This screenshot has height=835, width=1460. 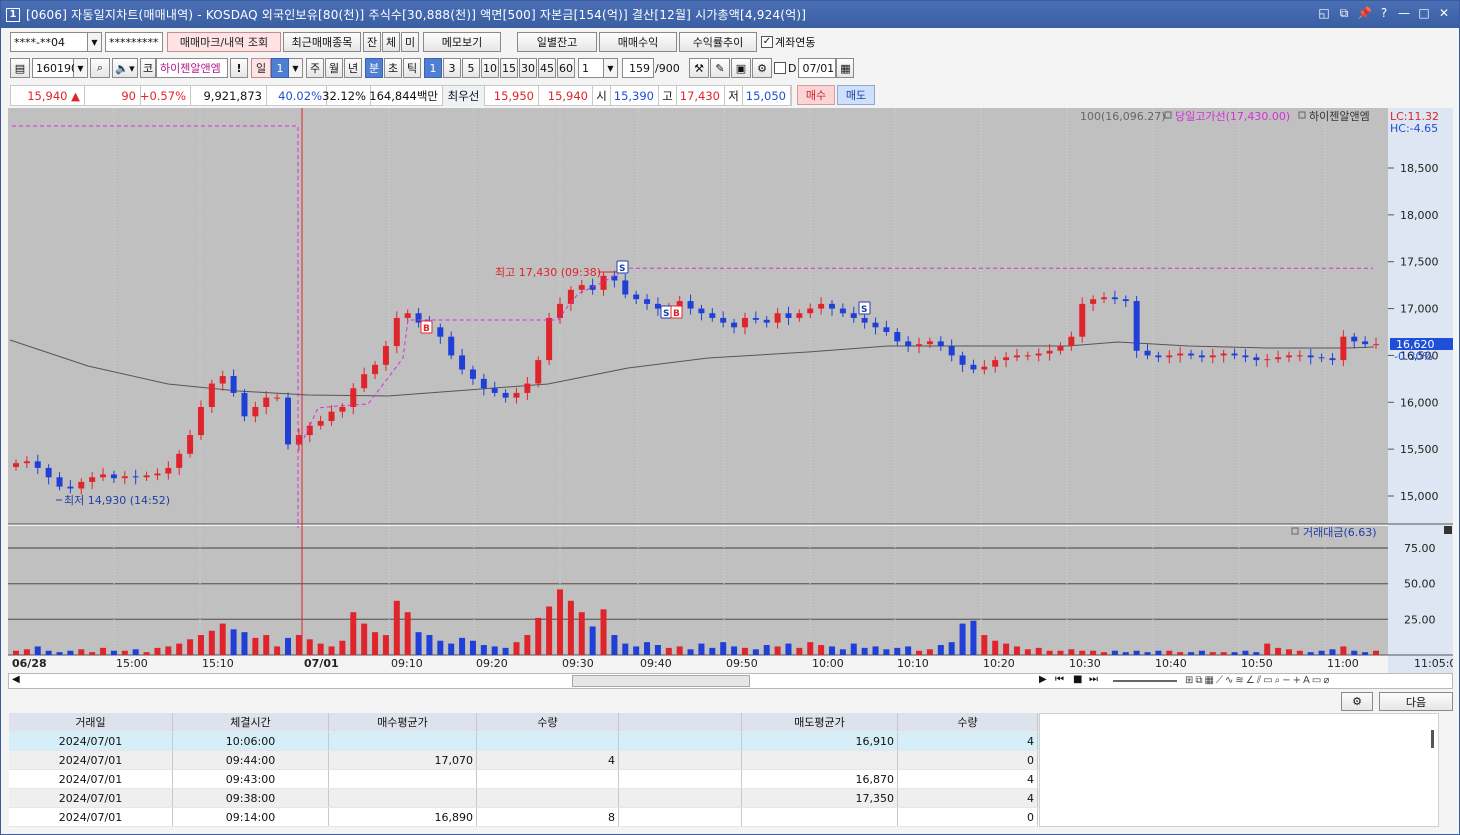 I want to click on minute-15-button: 15, so click(x=509, y=68).